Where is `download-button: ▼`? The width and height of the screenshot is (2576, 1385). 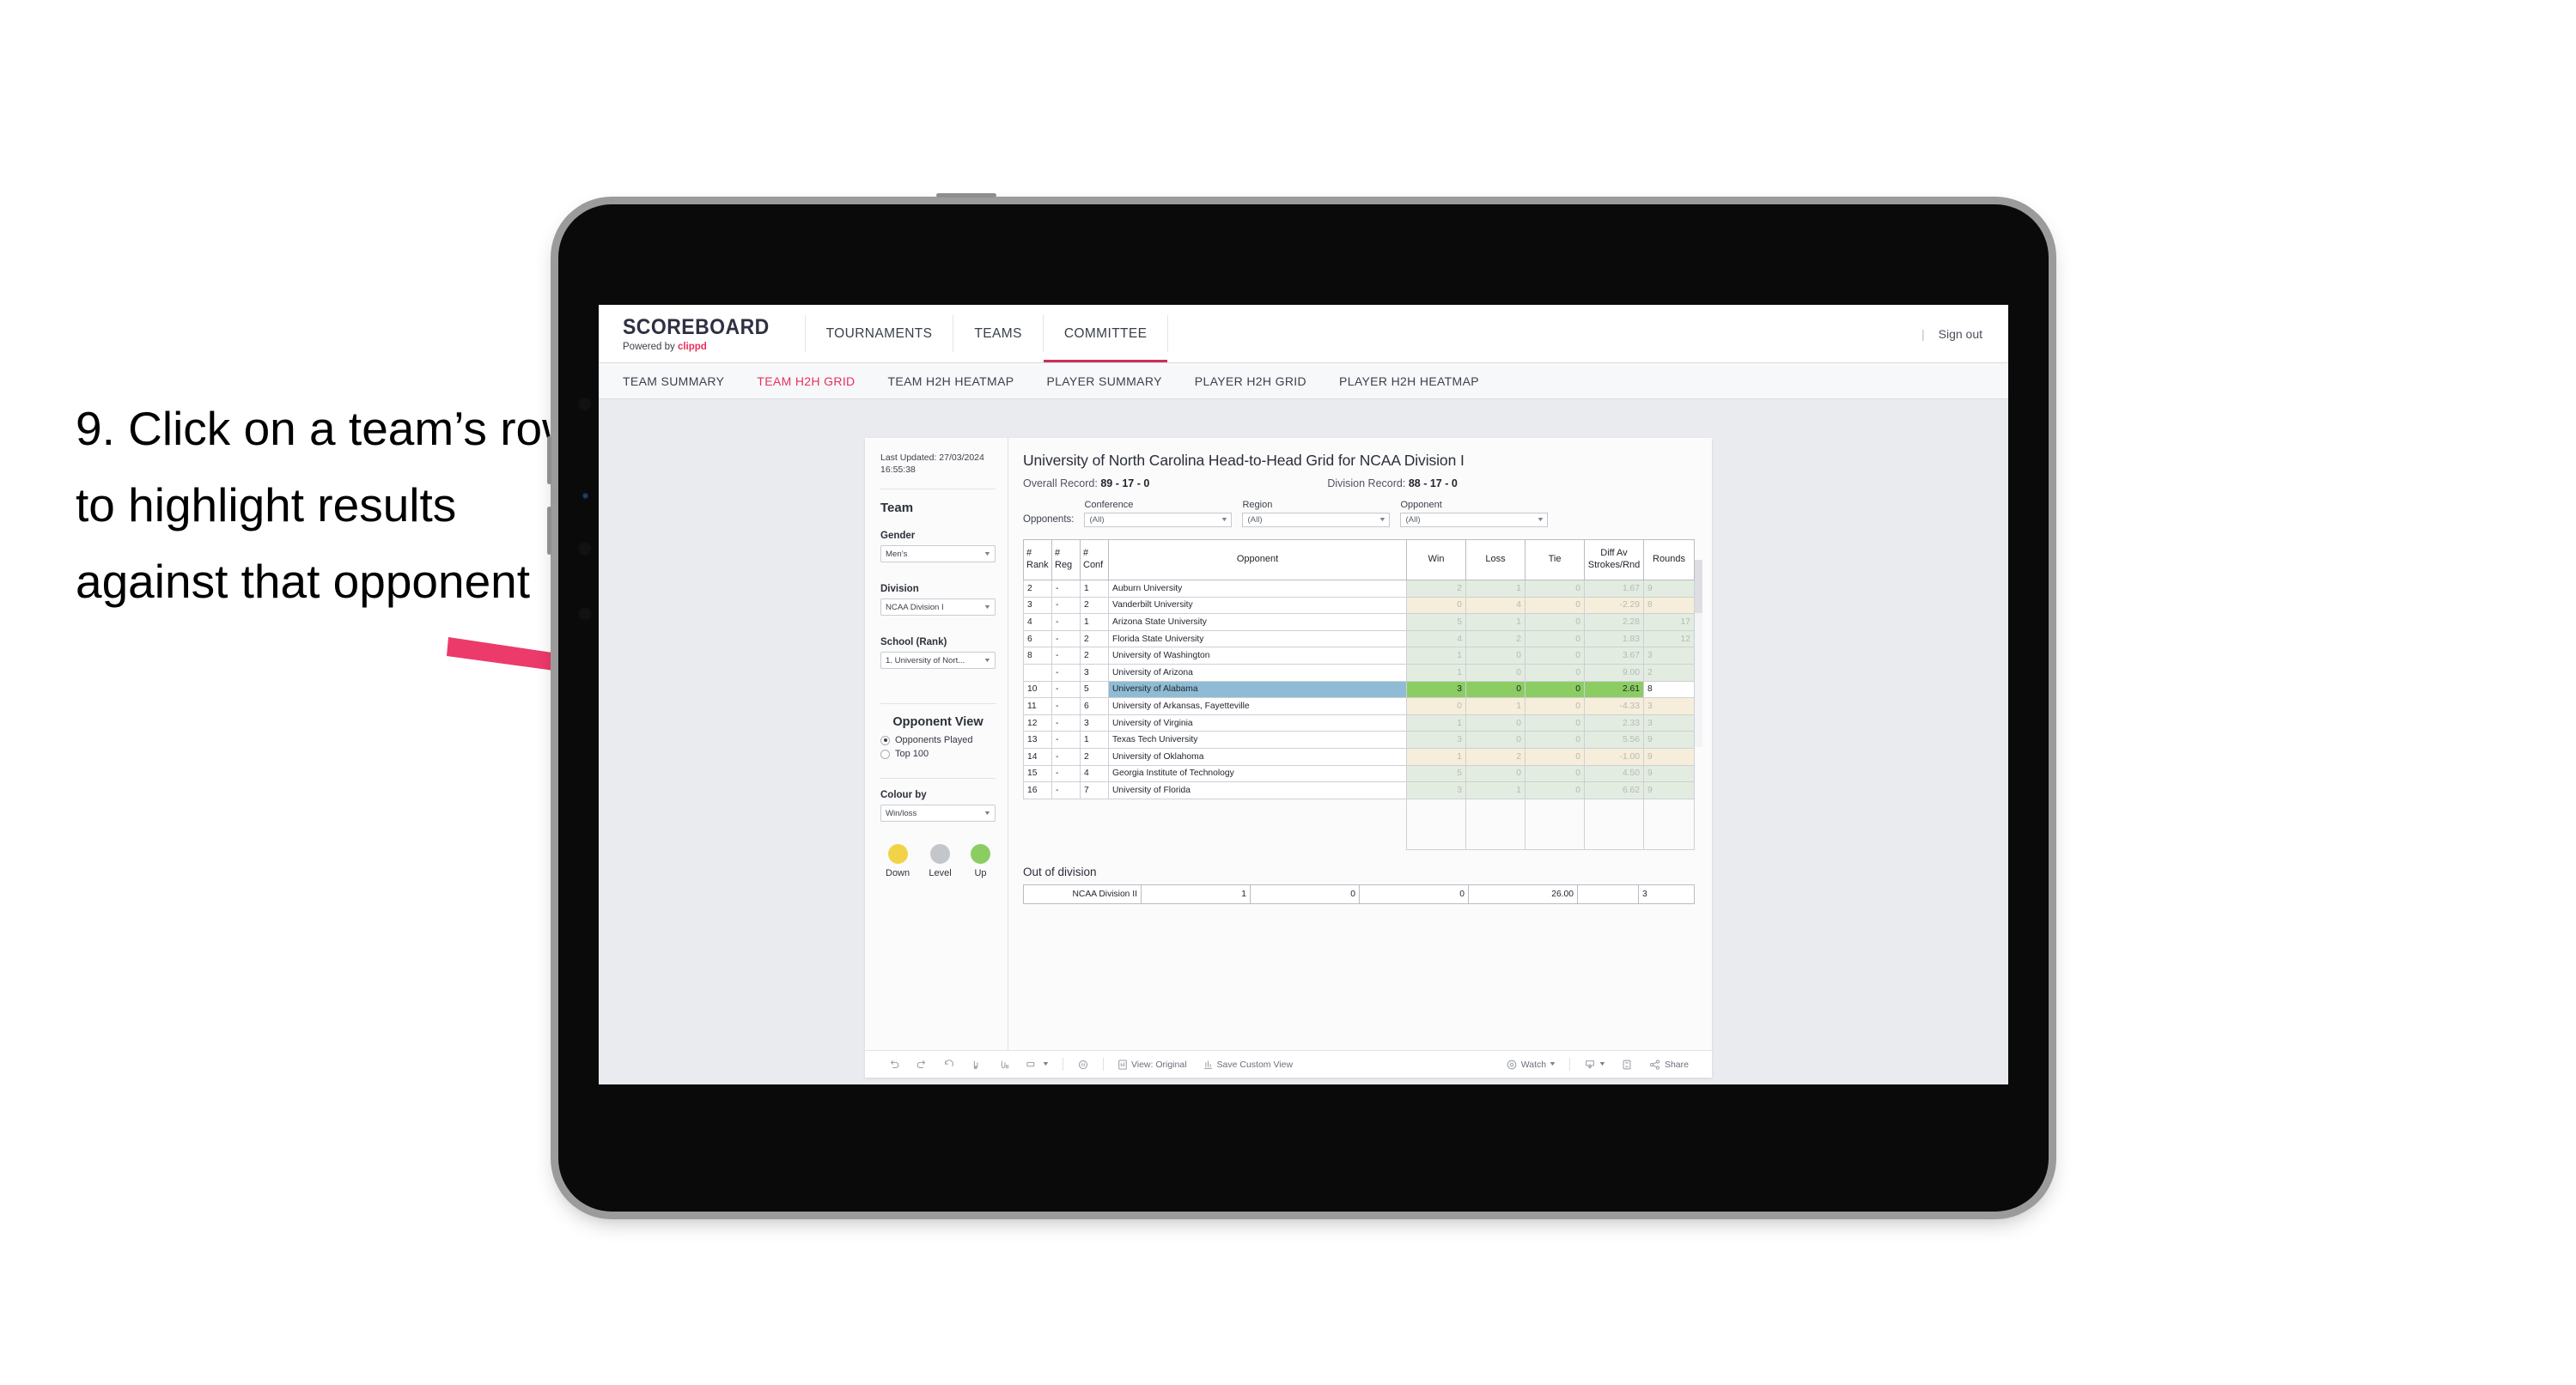 download-button: ▼ is located at coordinates (1594, 1065).